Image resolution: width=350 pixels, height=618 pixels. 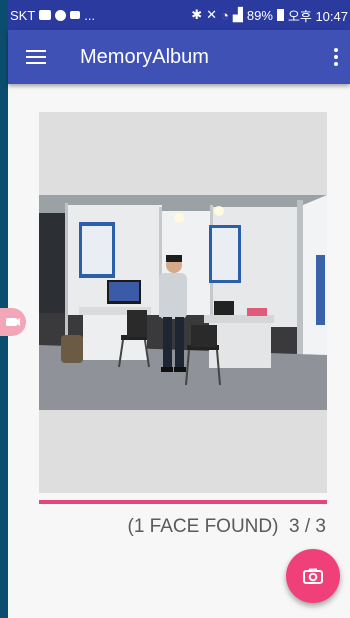 I want to click on menu-icon, so click(x=36, y=57).